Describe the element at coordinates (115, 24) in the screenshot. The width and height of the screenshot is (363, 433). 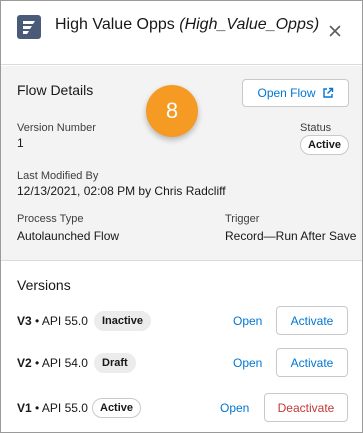
I see `flow-label: High Value Opps` at that location.